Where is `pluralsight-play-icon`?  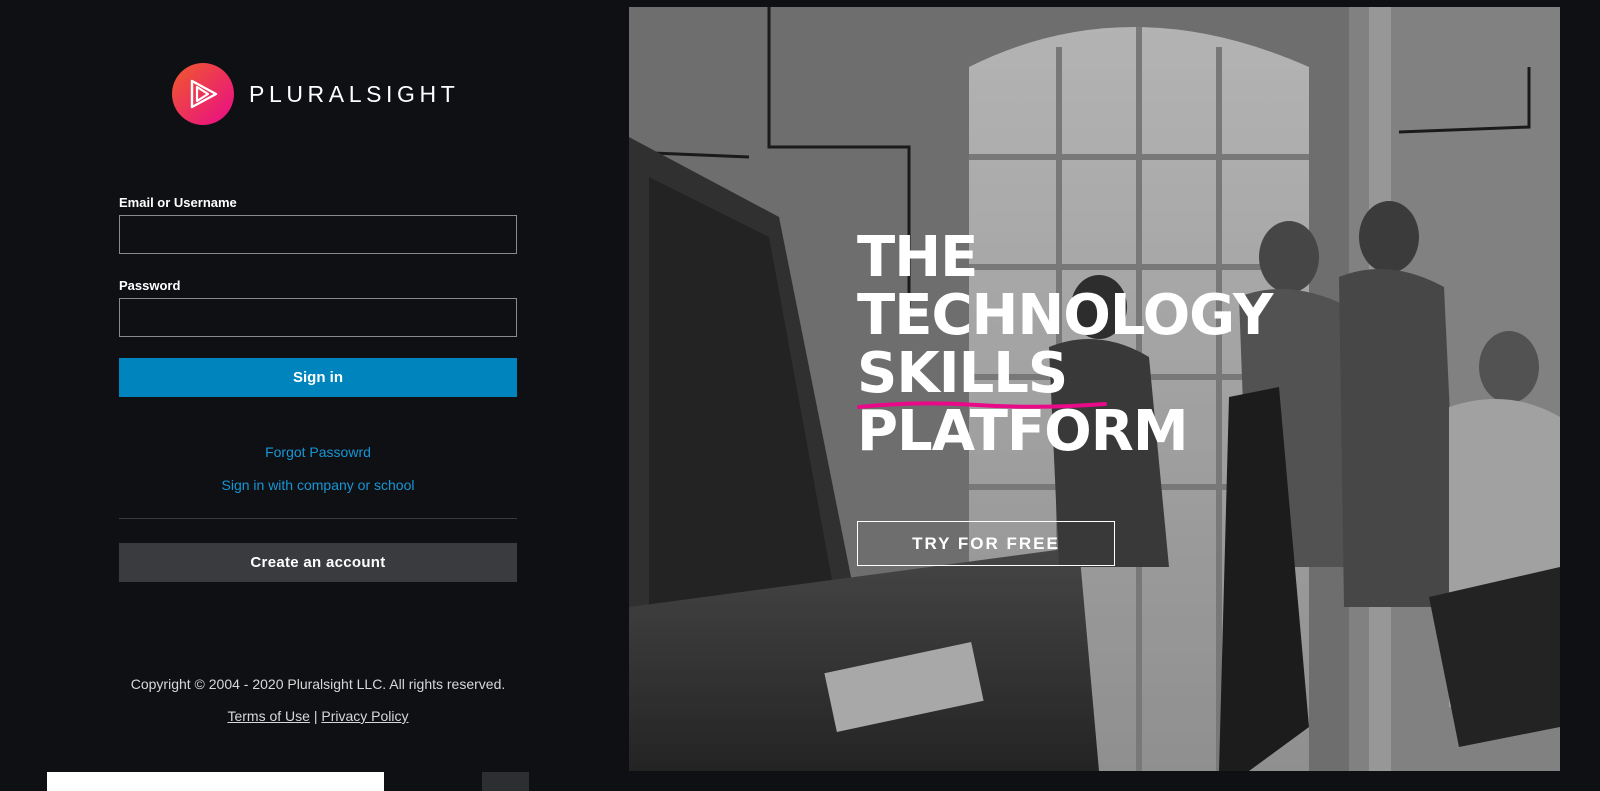 pluralsight-play-icon is located at coordinates (203, 94).